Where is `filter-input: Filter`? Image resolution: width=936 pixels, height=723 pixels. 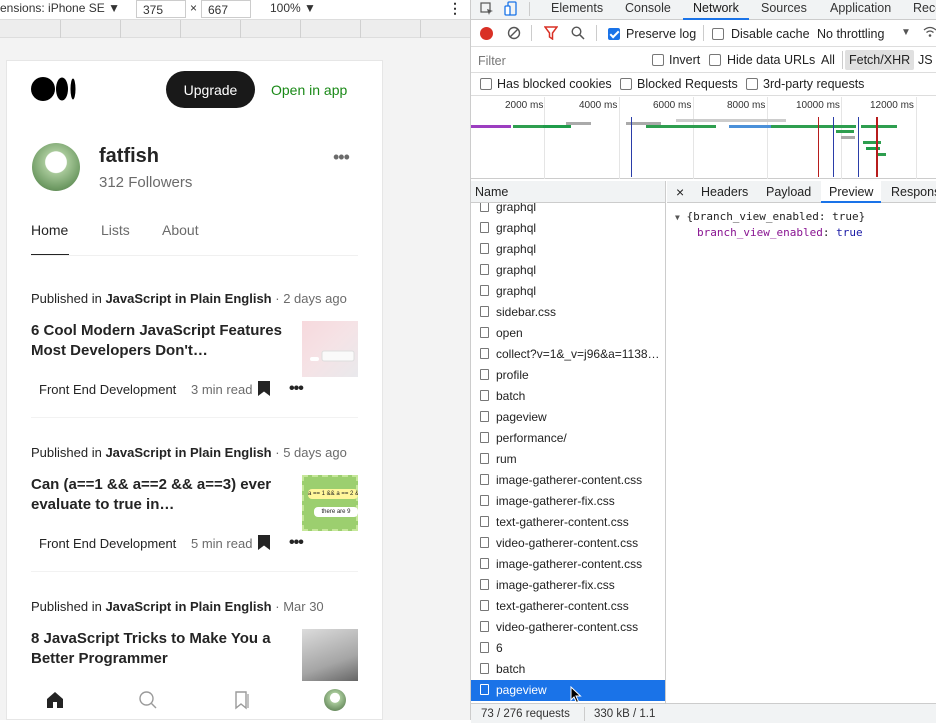 filter-input: Filter is located at coordinates (492, 61).